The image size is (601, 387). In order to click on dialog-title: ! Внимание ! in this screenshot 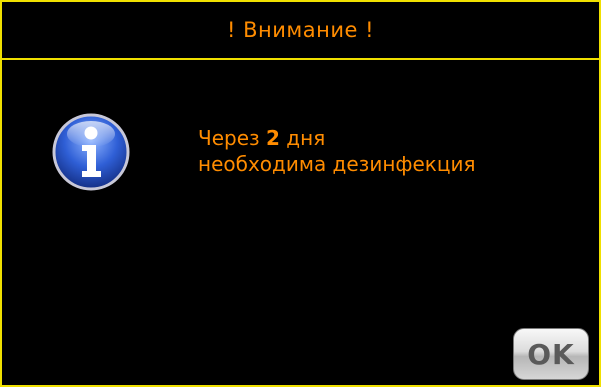, I will do `click(300, 30)`.